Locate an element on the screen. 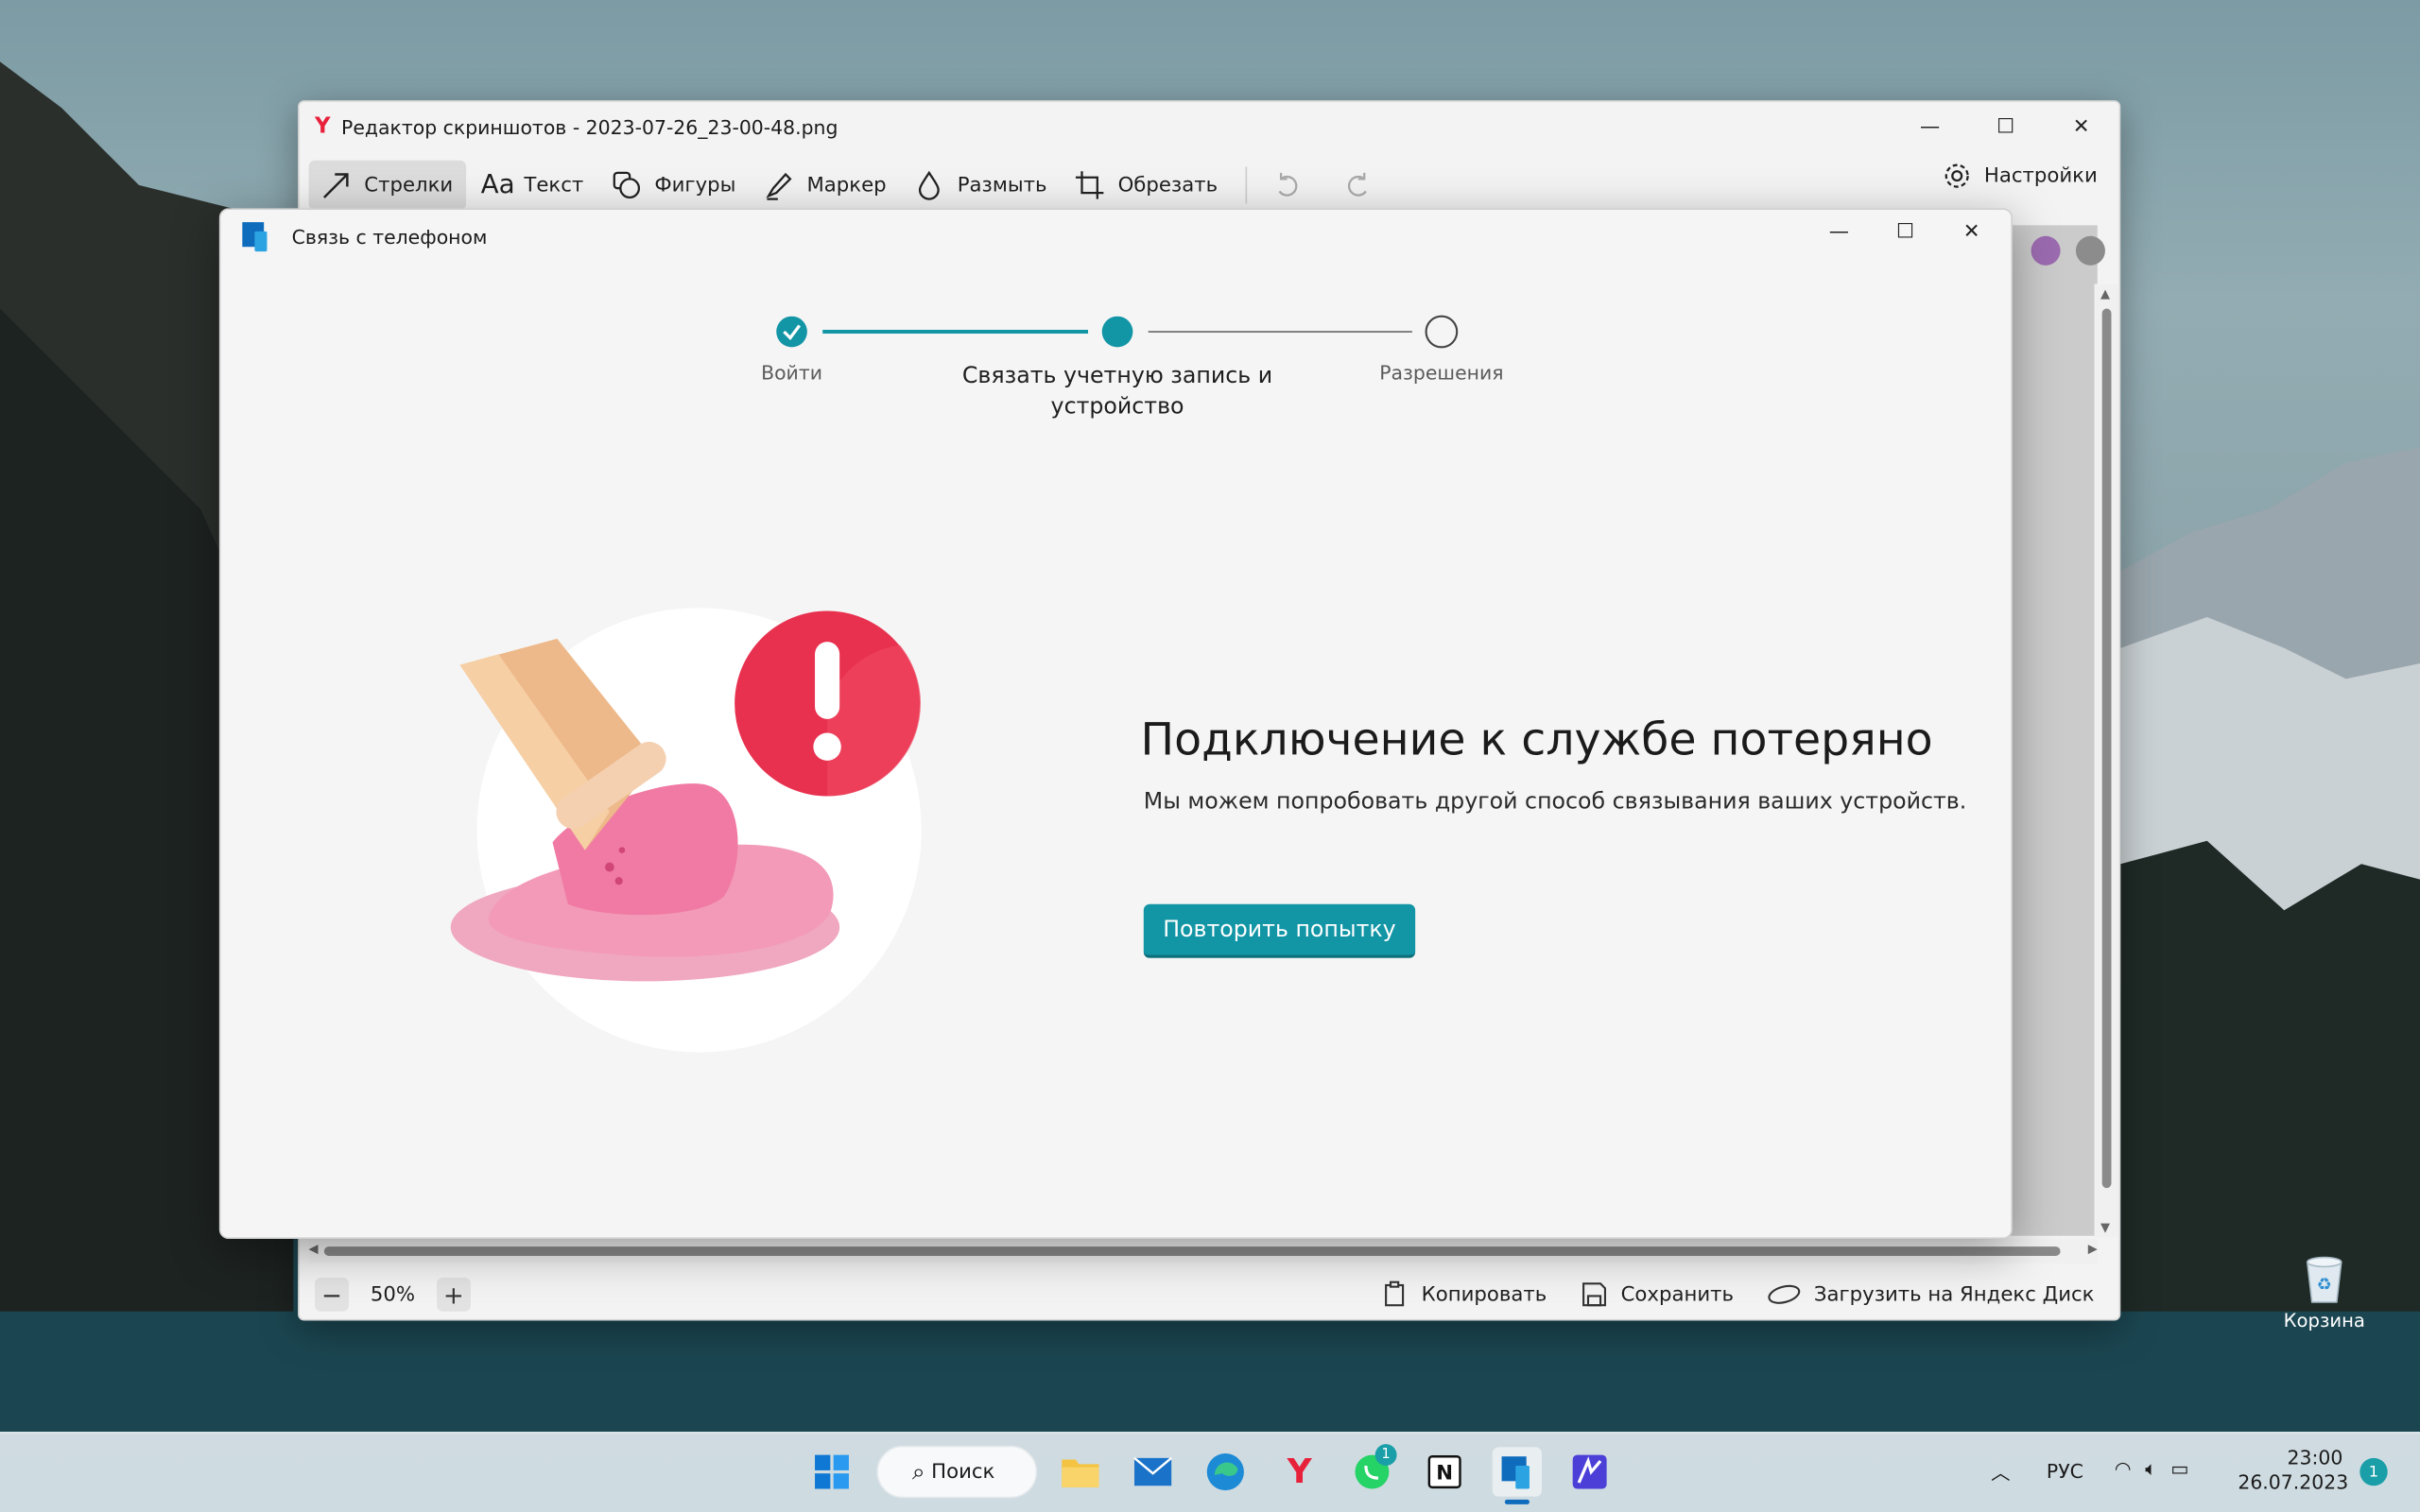  vertical-scrollbar: ▲ ▼ is located at coordinates (2106, 761).